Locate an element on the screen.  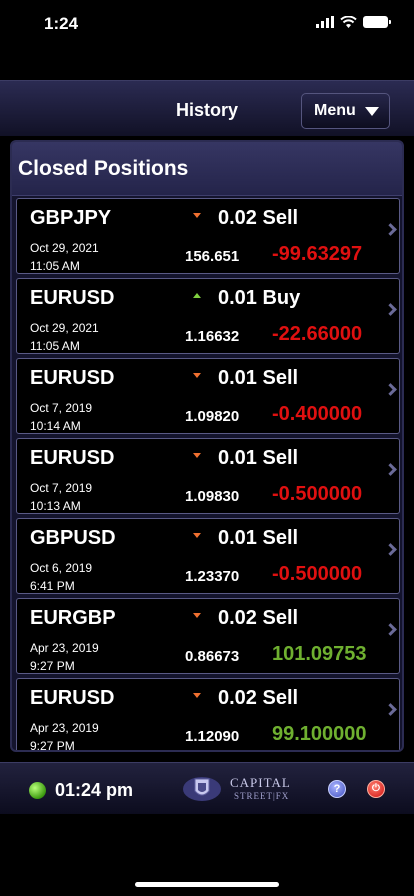
help-button: ? is located at coordinates (337, 789).